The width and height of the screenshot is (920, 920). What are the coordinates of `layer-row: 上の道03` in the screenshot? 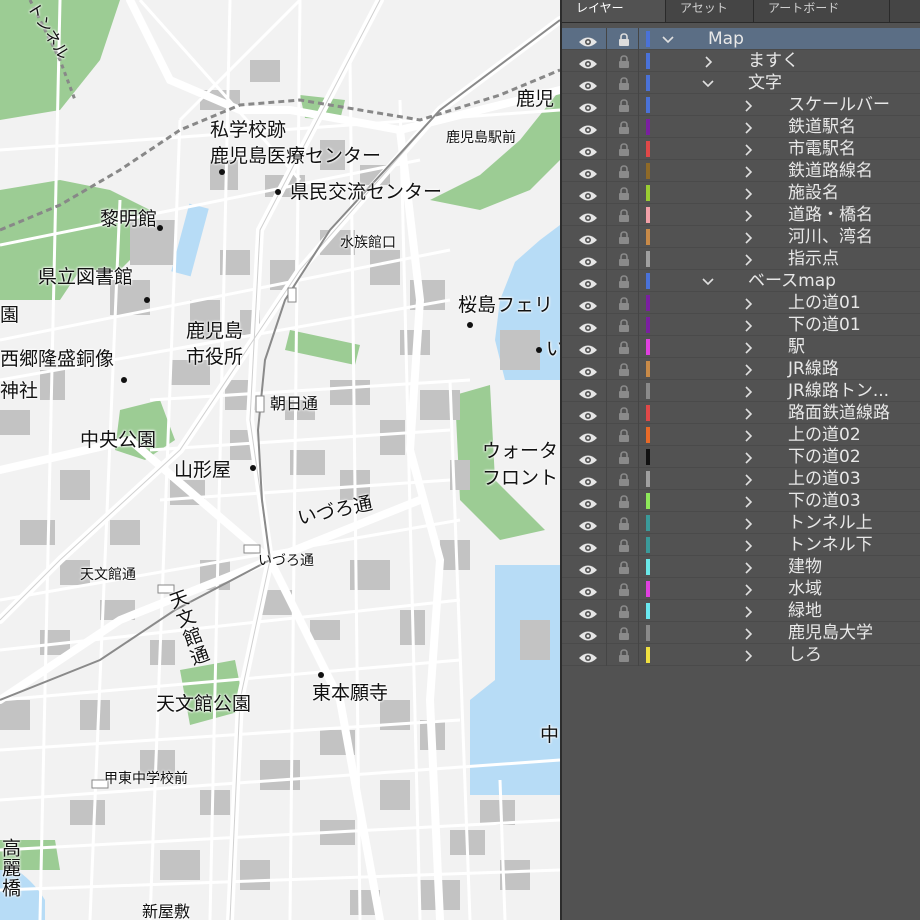 It's located at (741, 479).